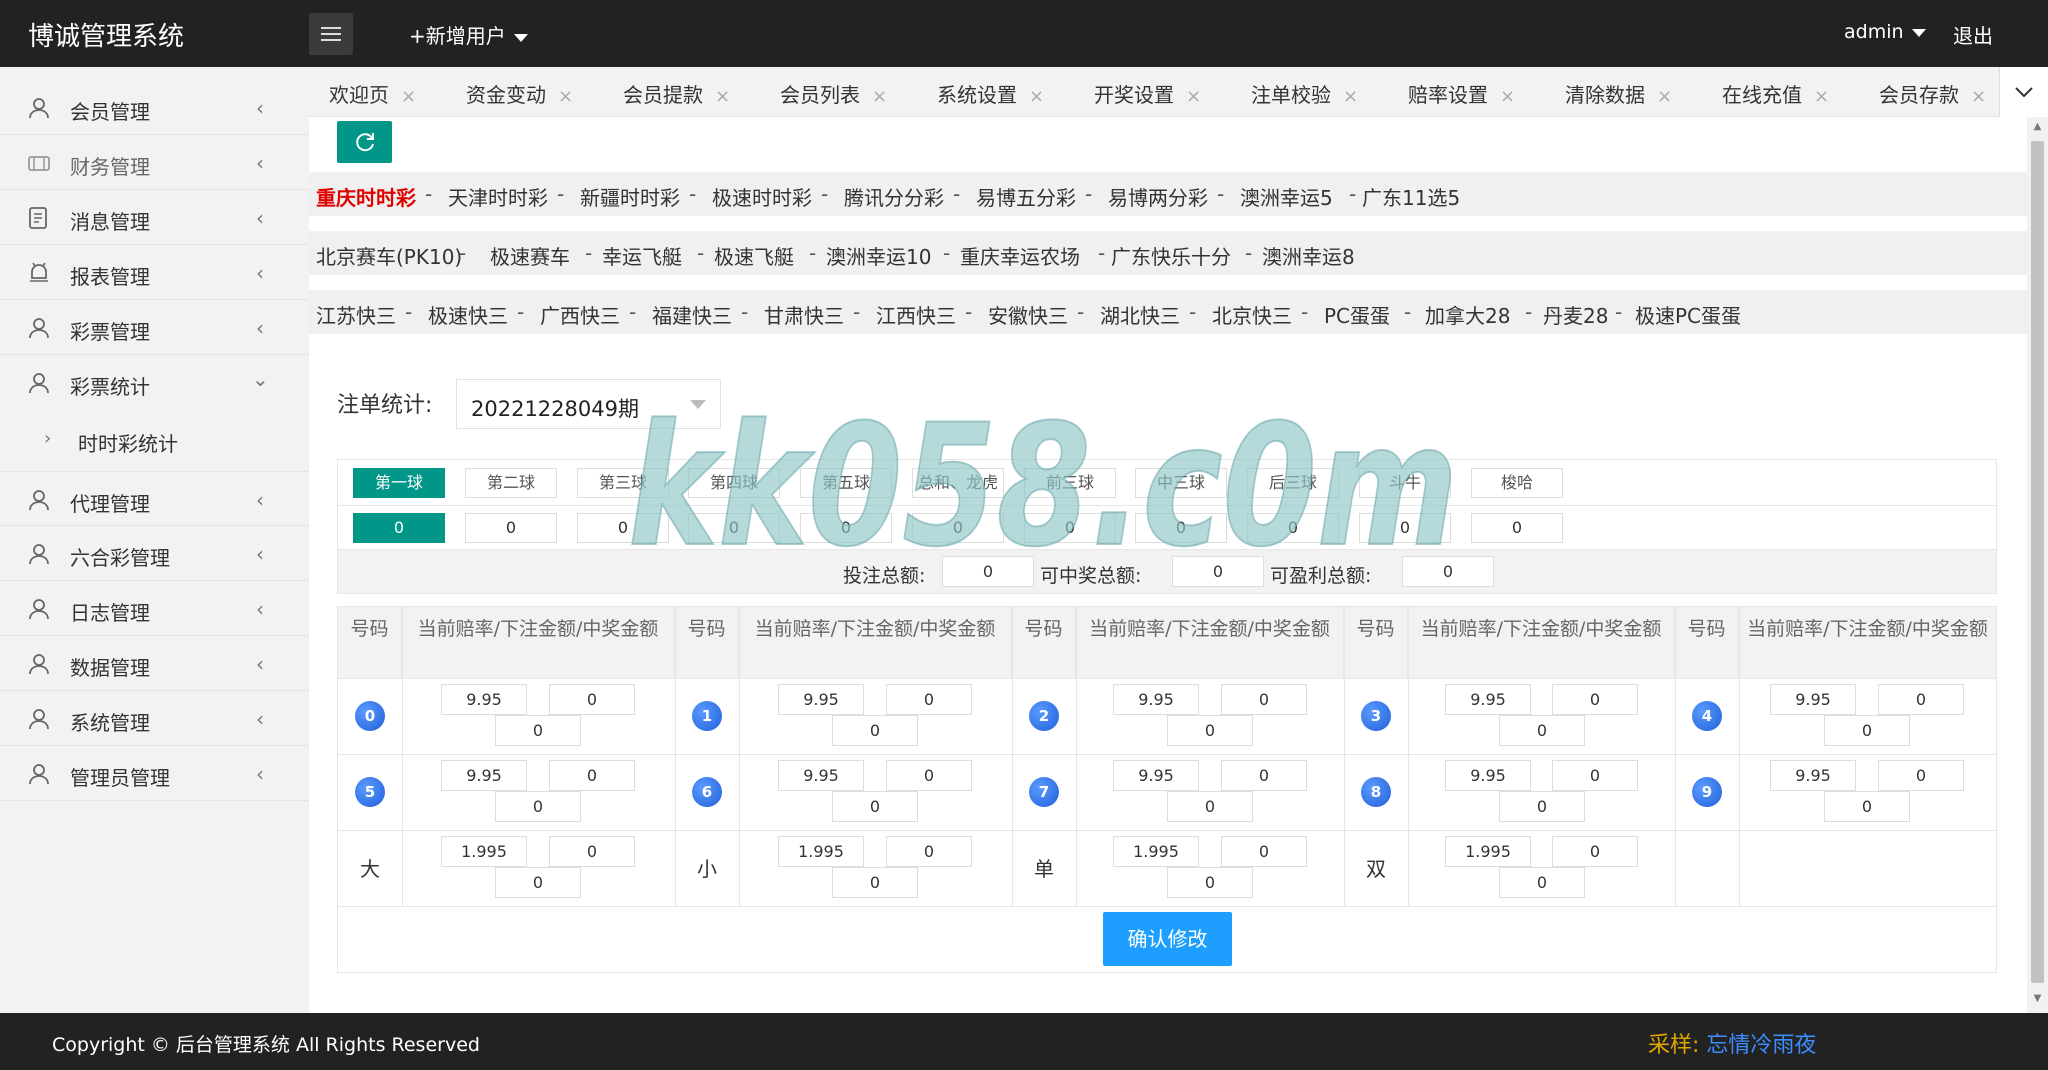  I want to click on tab-fund-changes: 资金变动 ×, so click(519, 93).